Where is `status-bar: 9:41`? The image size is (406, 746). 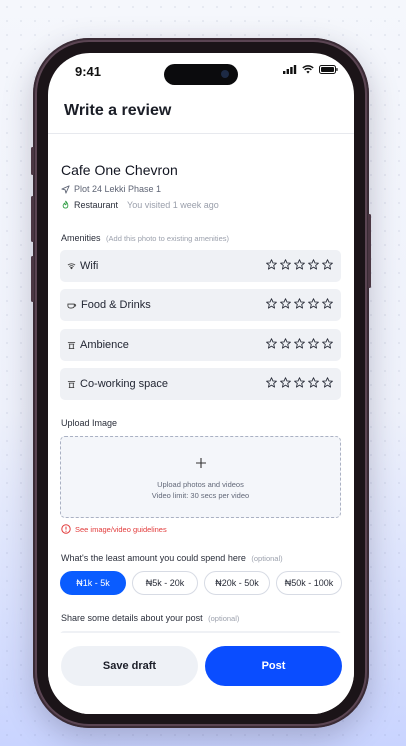 status-bar: 9:41 is located at coordinates (201, 73).